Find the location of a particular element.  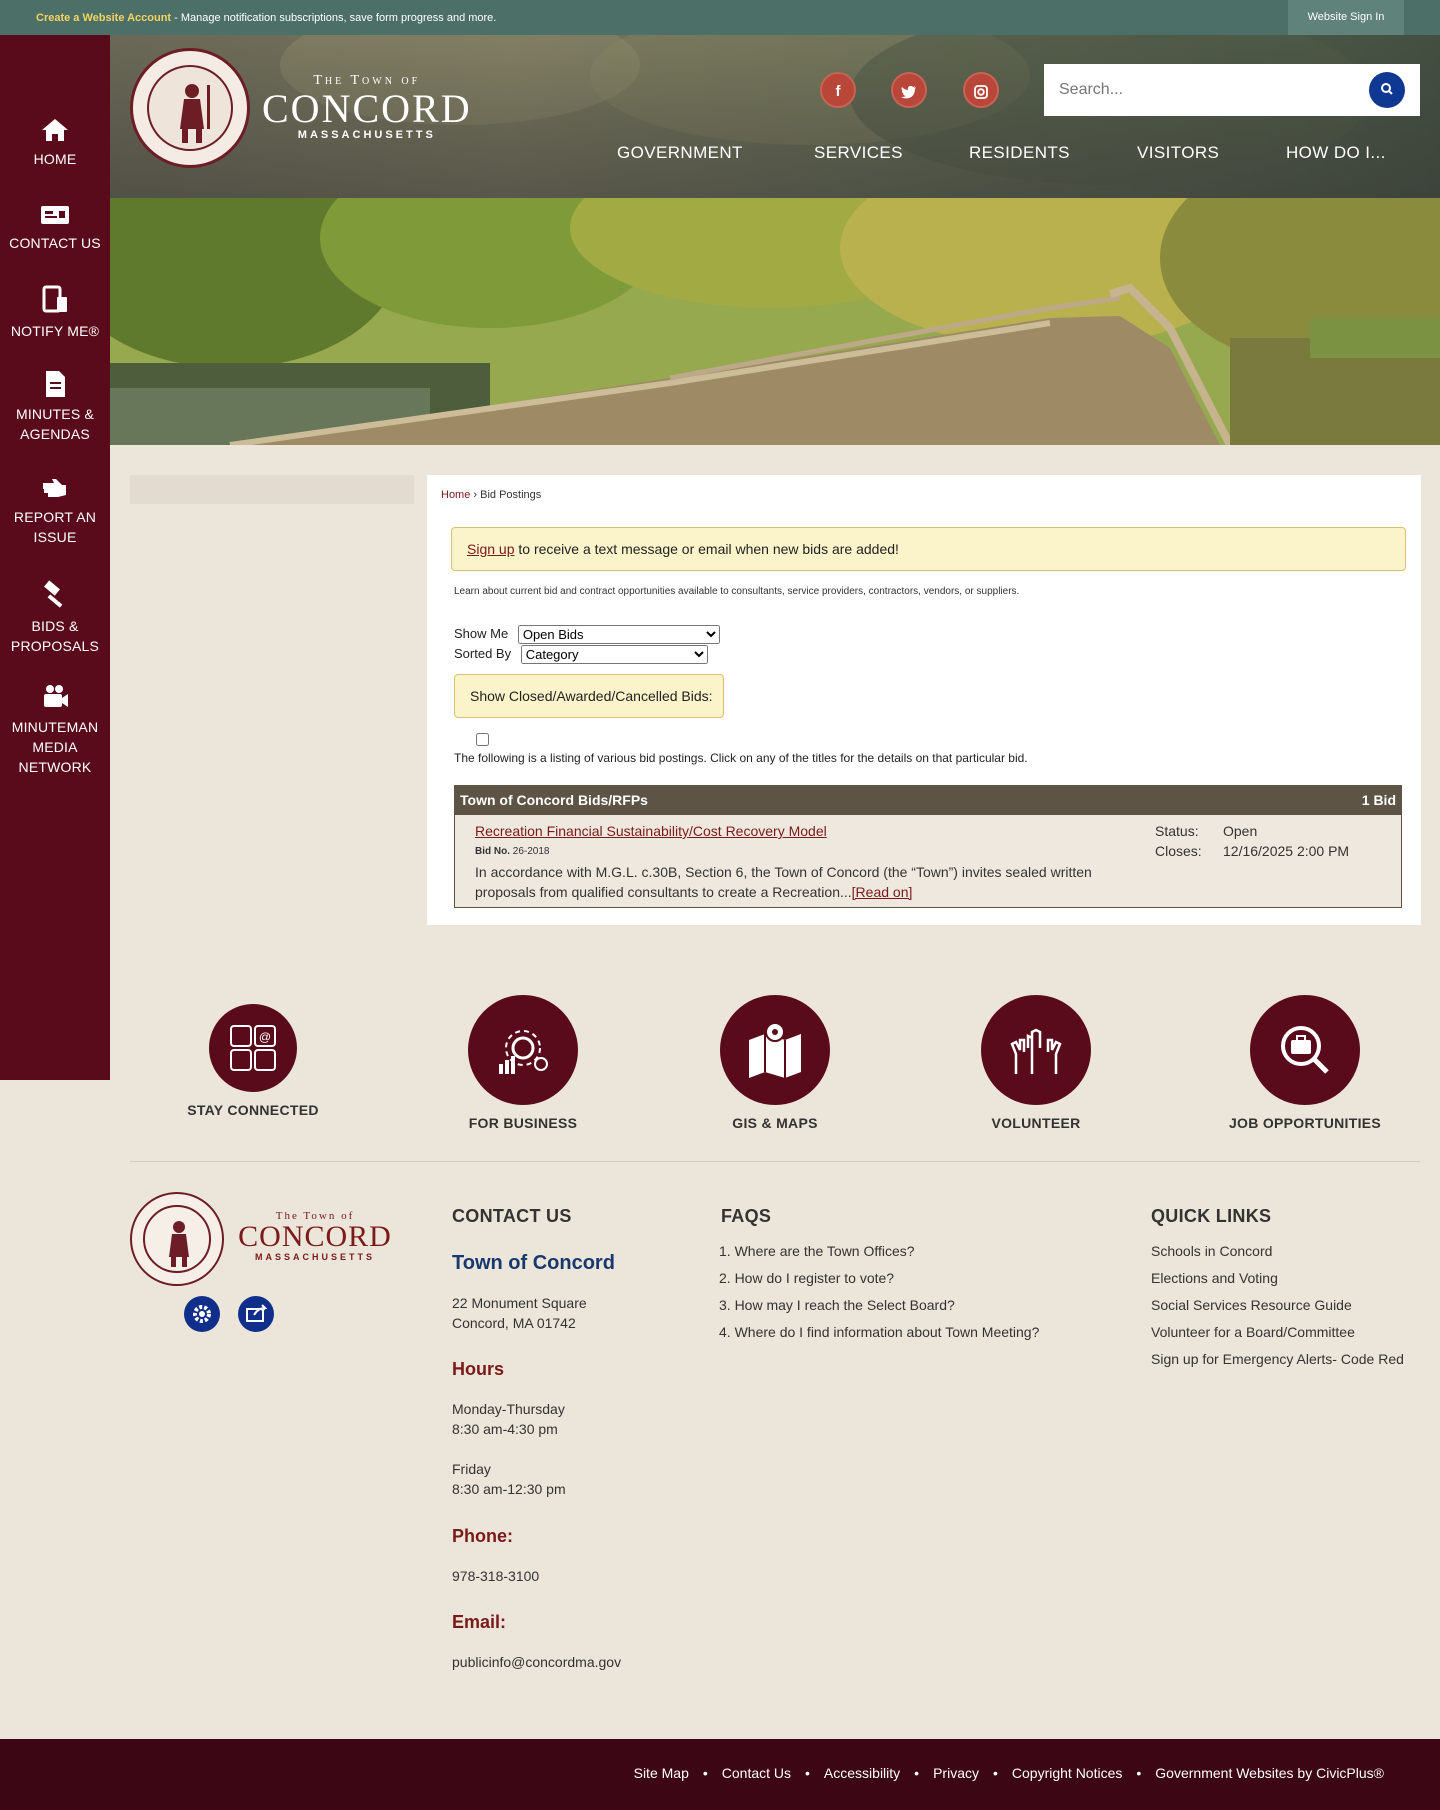

copyright-notices-link: Copyright Notices is located at coordinates (1067, 1773).